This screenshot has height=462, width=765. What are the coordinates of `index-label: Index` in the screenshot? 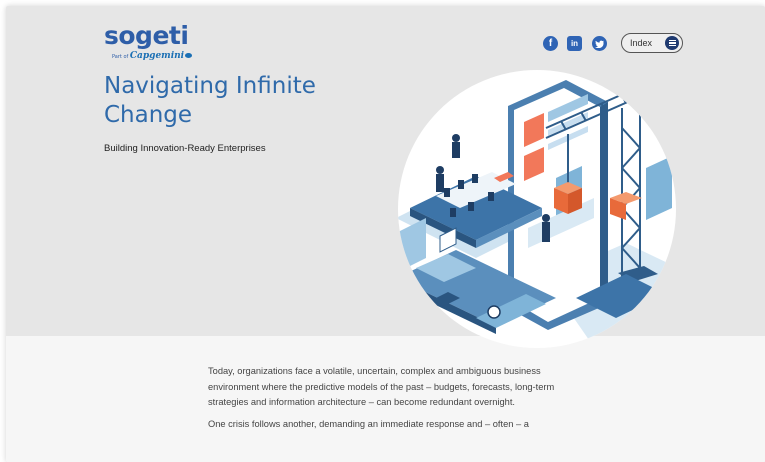 It's located at (641, 43).